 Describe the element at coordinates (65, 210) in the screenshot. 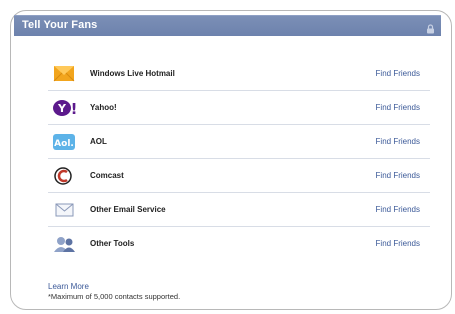

I see `envelope-icon` at that location.